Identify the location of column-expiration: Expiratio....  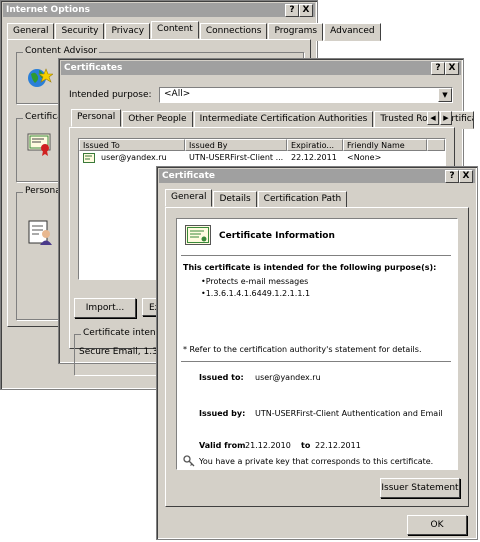
(315, 145).